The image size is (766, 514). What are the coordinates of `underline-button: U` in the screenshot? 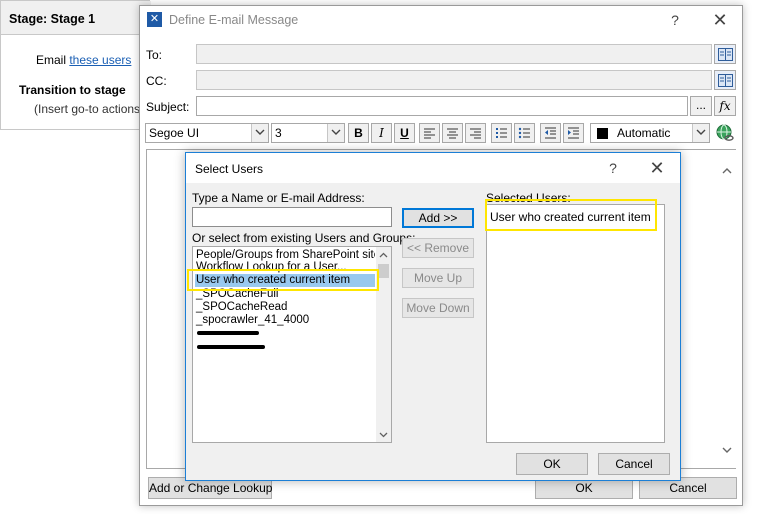 It's located at (404, 133).